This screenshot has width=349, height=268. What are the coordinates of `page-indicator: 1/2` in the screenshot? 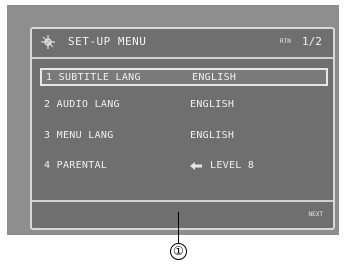 It's located at (312, 41).